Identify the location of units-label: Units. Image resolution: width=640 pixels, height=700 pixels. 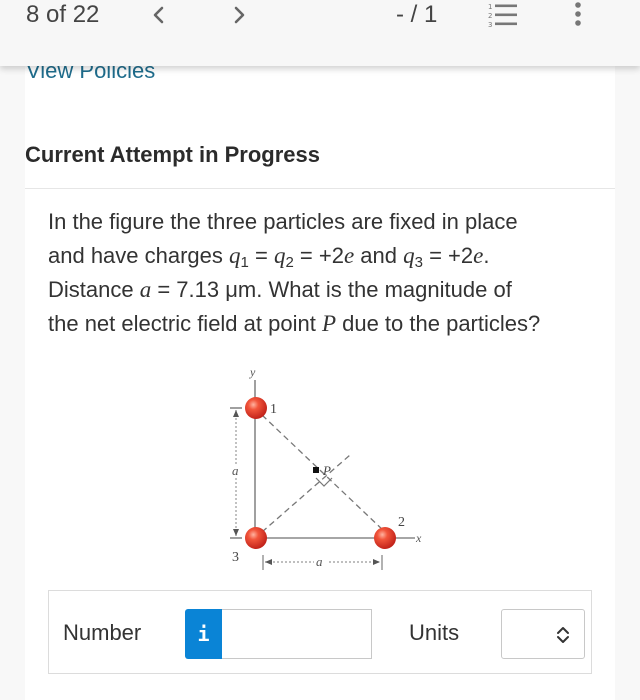
(434, 632).